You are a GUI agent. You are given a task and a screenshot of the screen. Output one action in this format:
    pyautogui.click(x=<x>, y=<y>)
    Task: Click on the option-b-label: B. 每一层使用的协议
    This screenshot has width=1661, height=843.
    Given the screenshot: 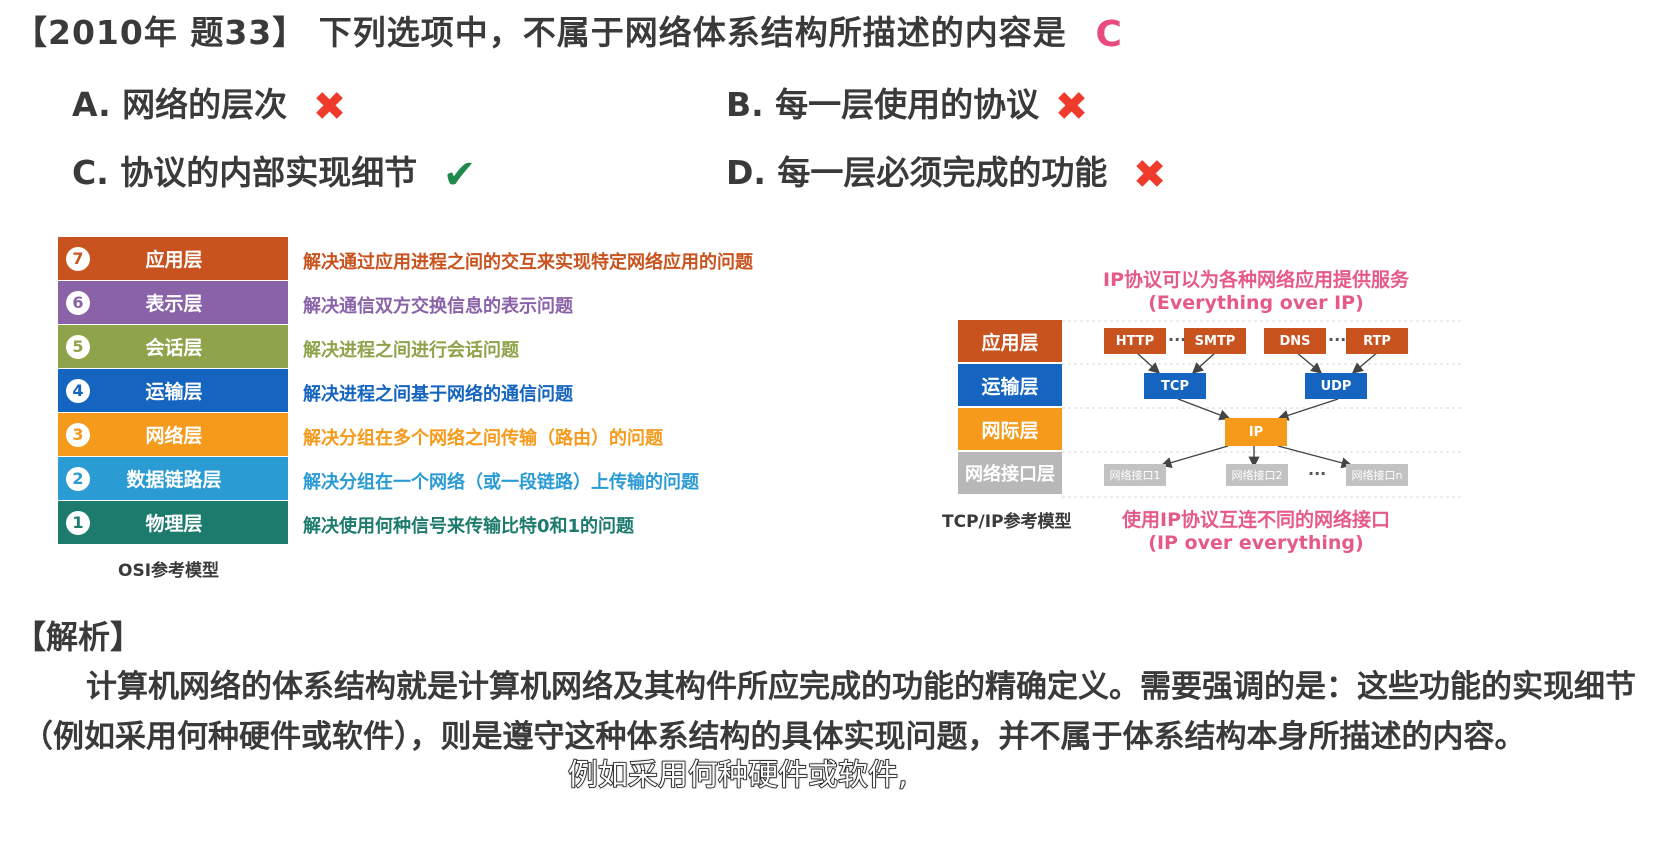 What is the action you would take?
    pyautogui.click(x=883, y=104)
    